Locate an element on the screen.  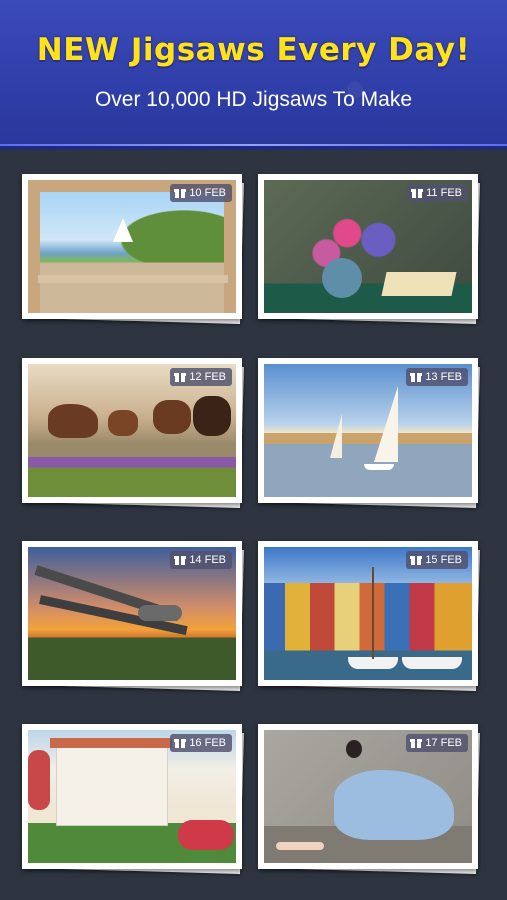
puzzle-card-16-feb: 16 FEB is located at coordinates (133, 799).